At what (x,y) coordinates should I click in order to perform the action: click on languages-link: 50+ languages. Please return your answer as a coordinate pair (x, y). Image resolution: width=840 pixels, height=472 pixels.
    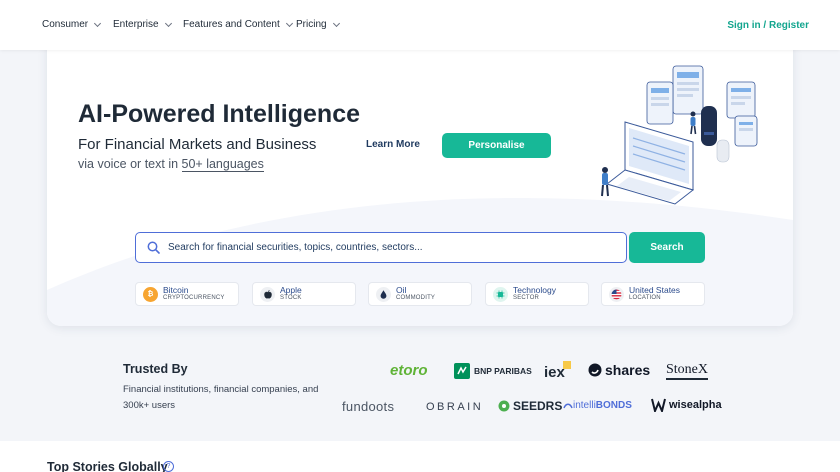
    Looking at the image, I should click on (222, 164).